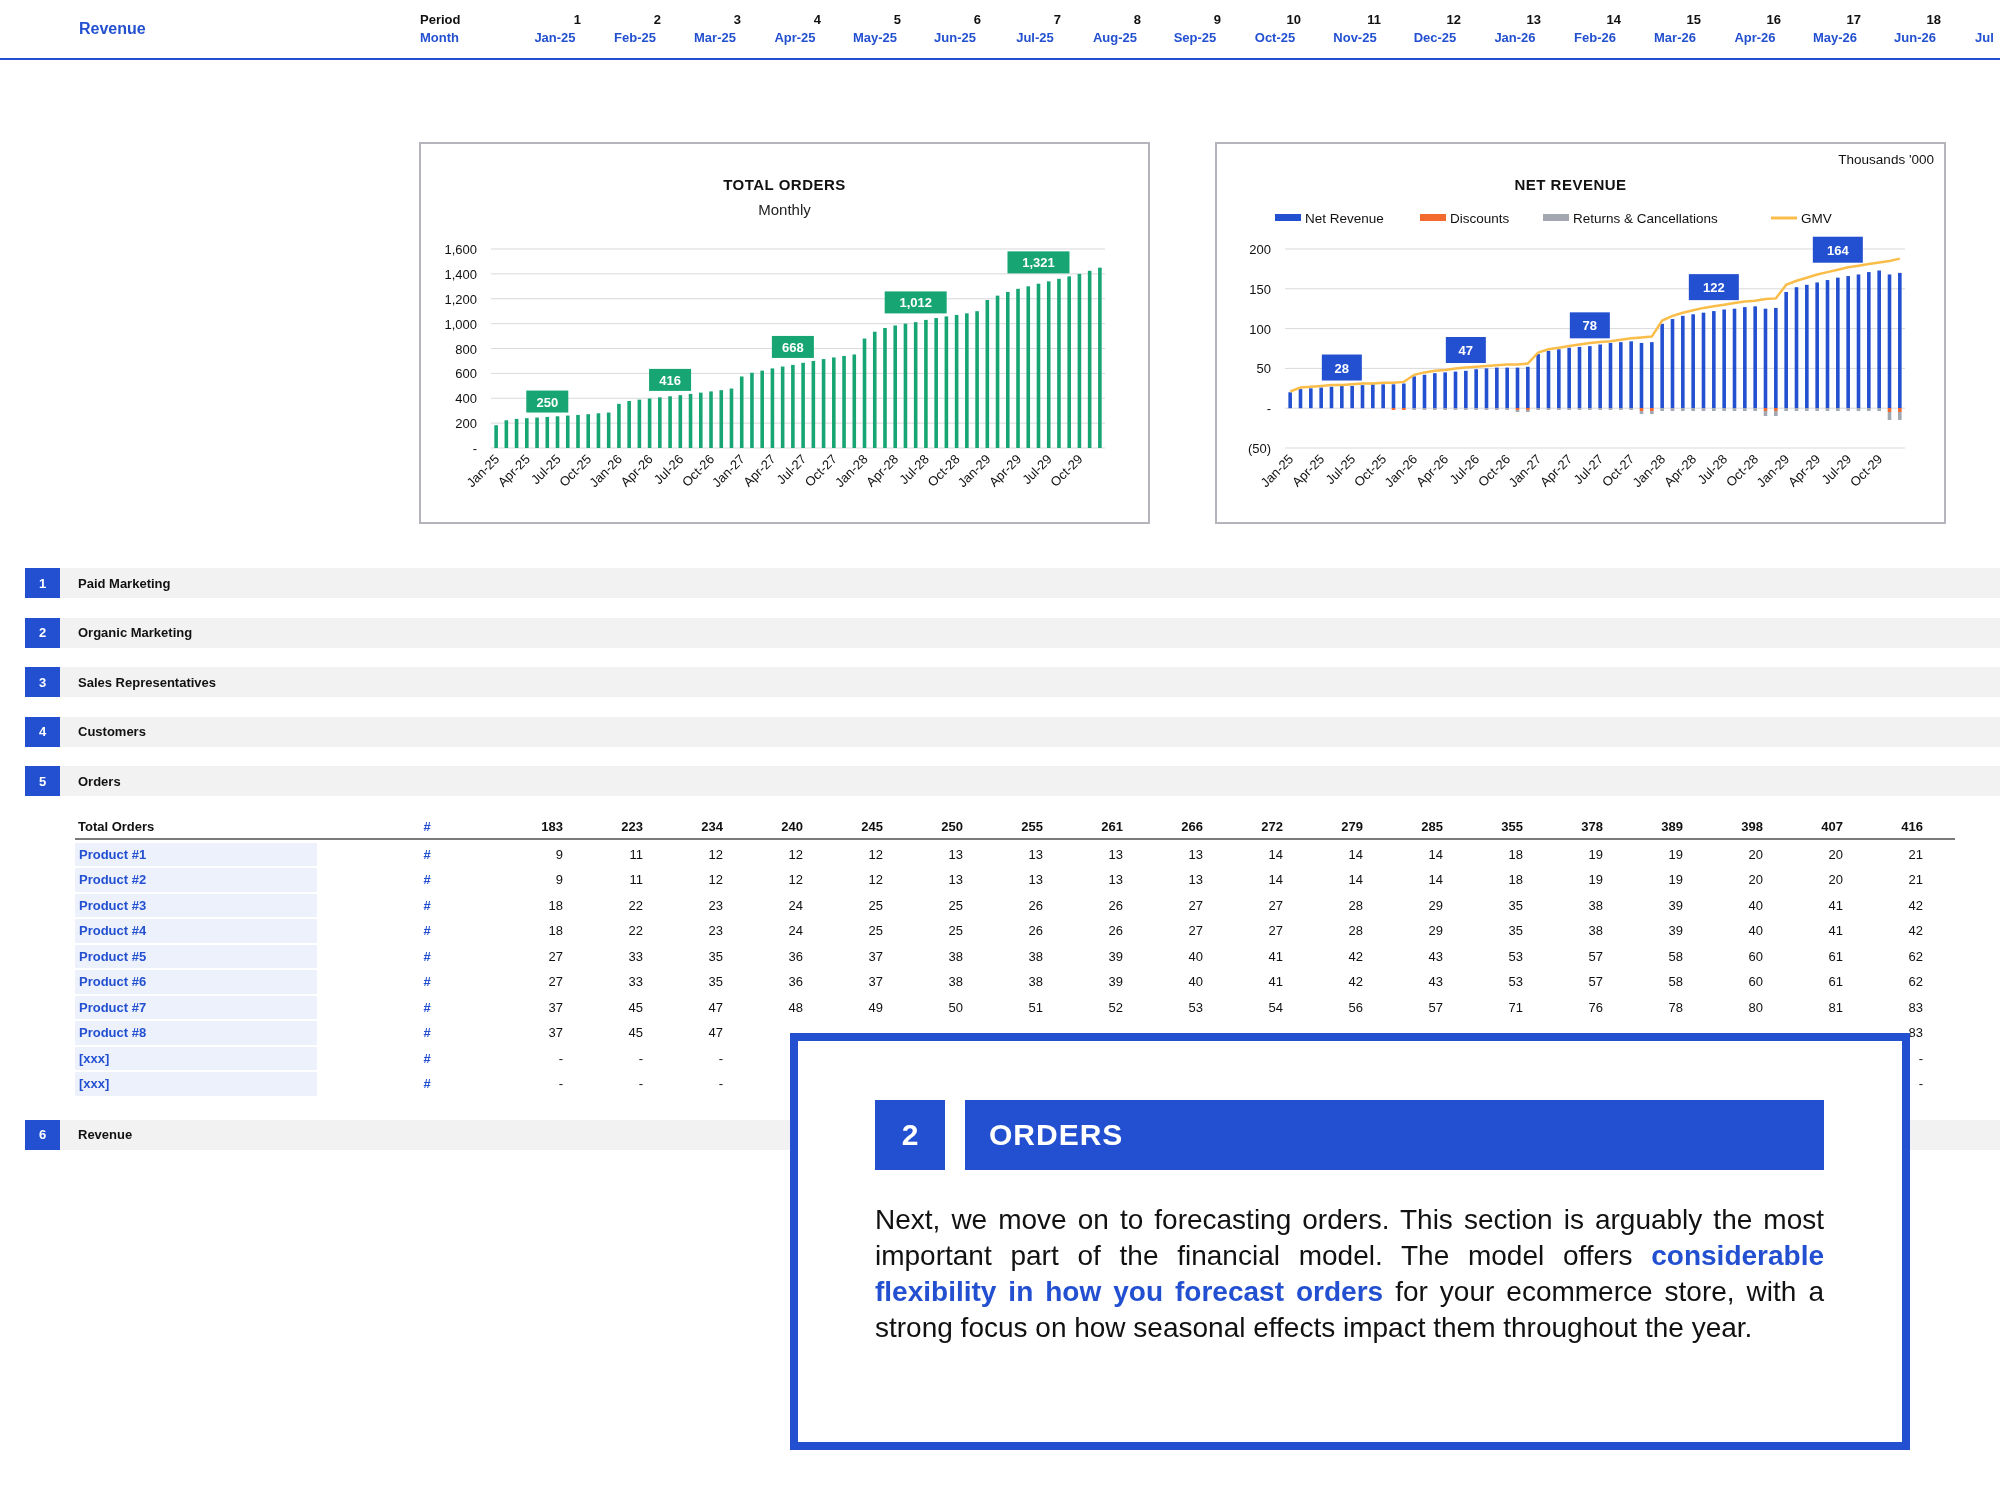  What do you see at coordinates (1912, 826) in the screenshot?
I see `table-cell: 416` at bounding box center [1912, 826].